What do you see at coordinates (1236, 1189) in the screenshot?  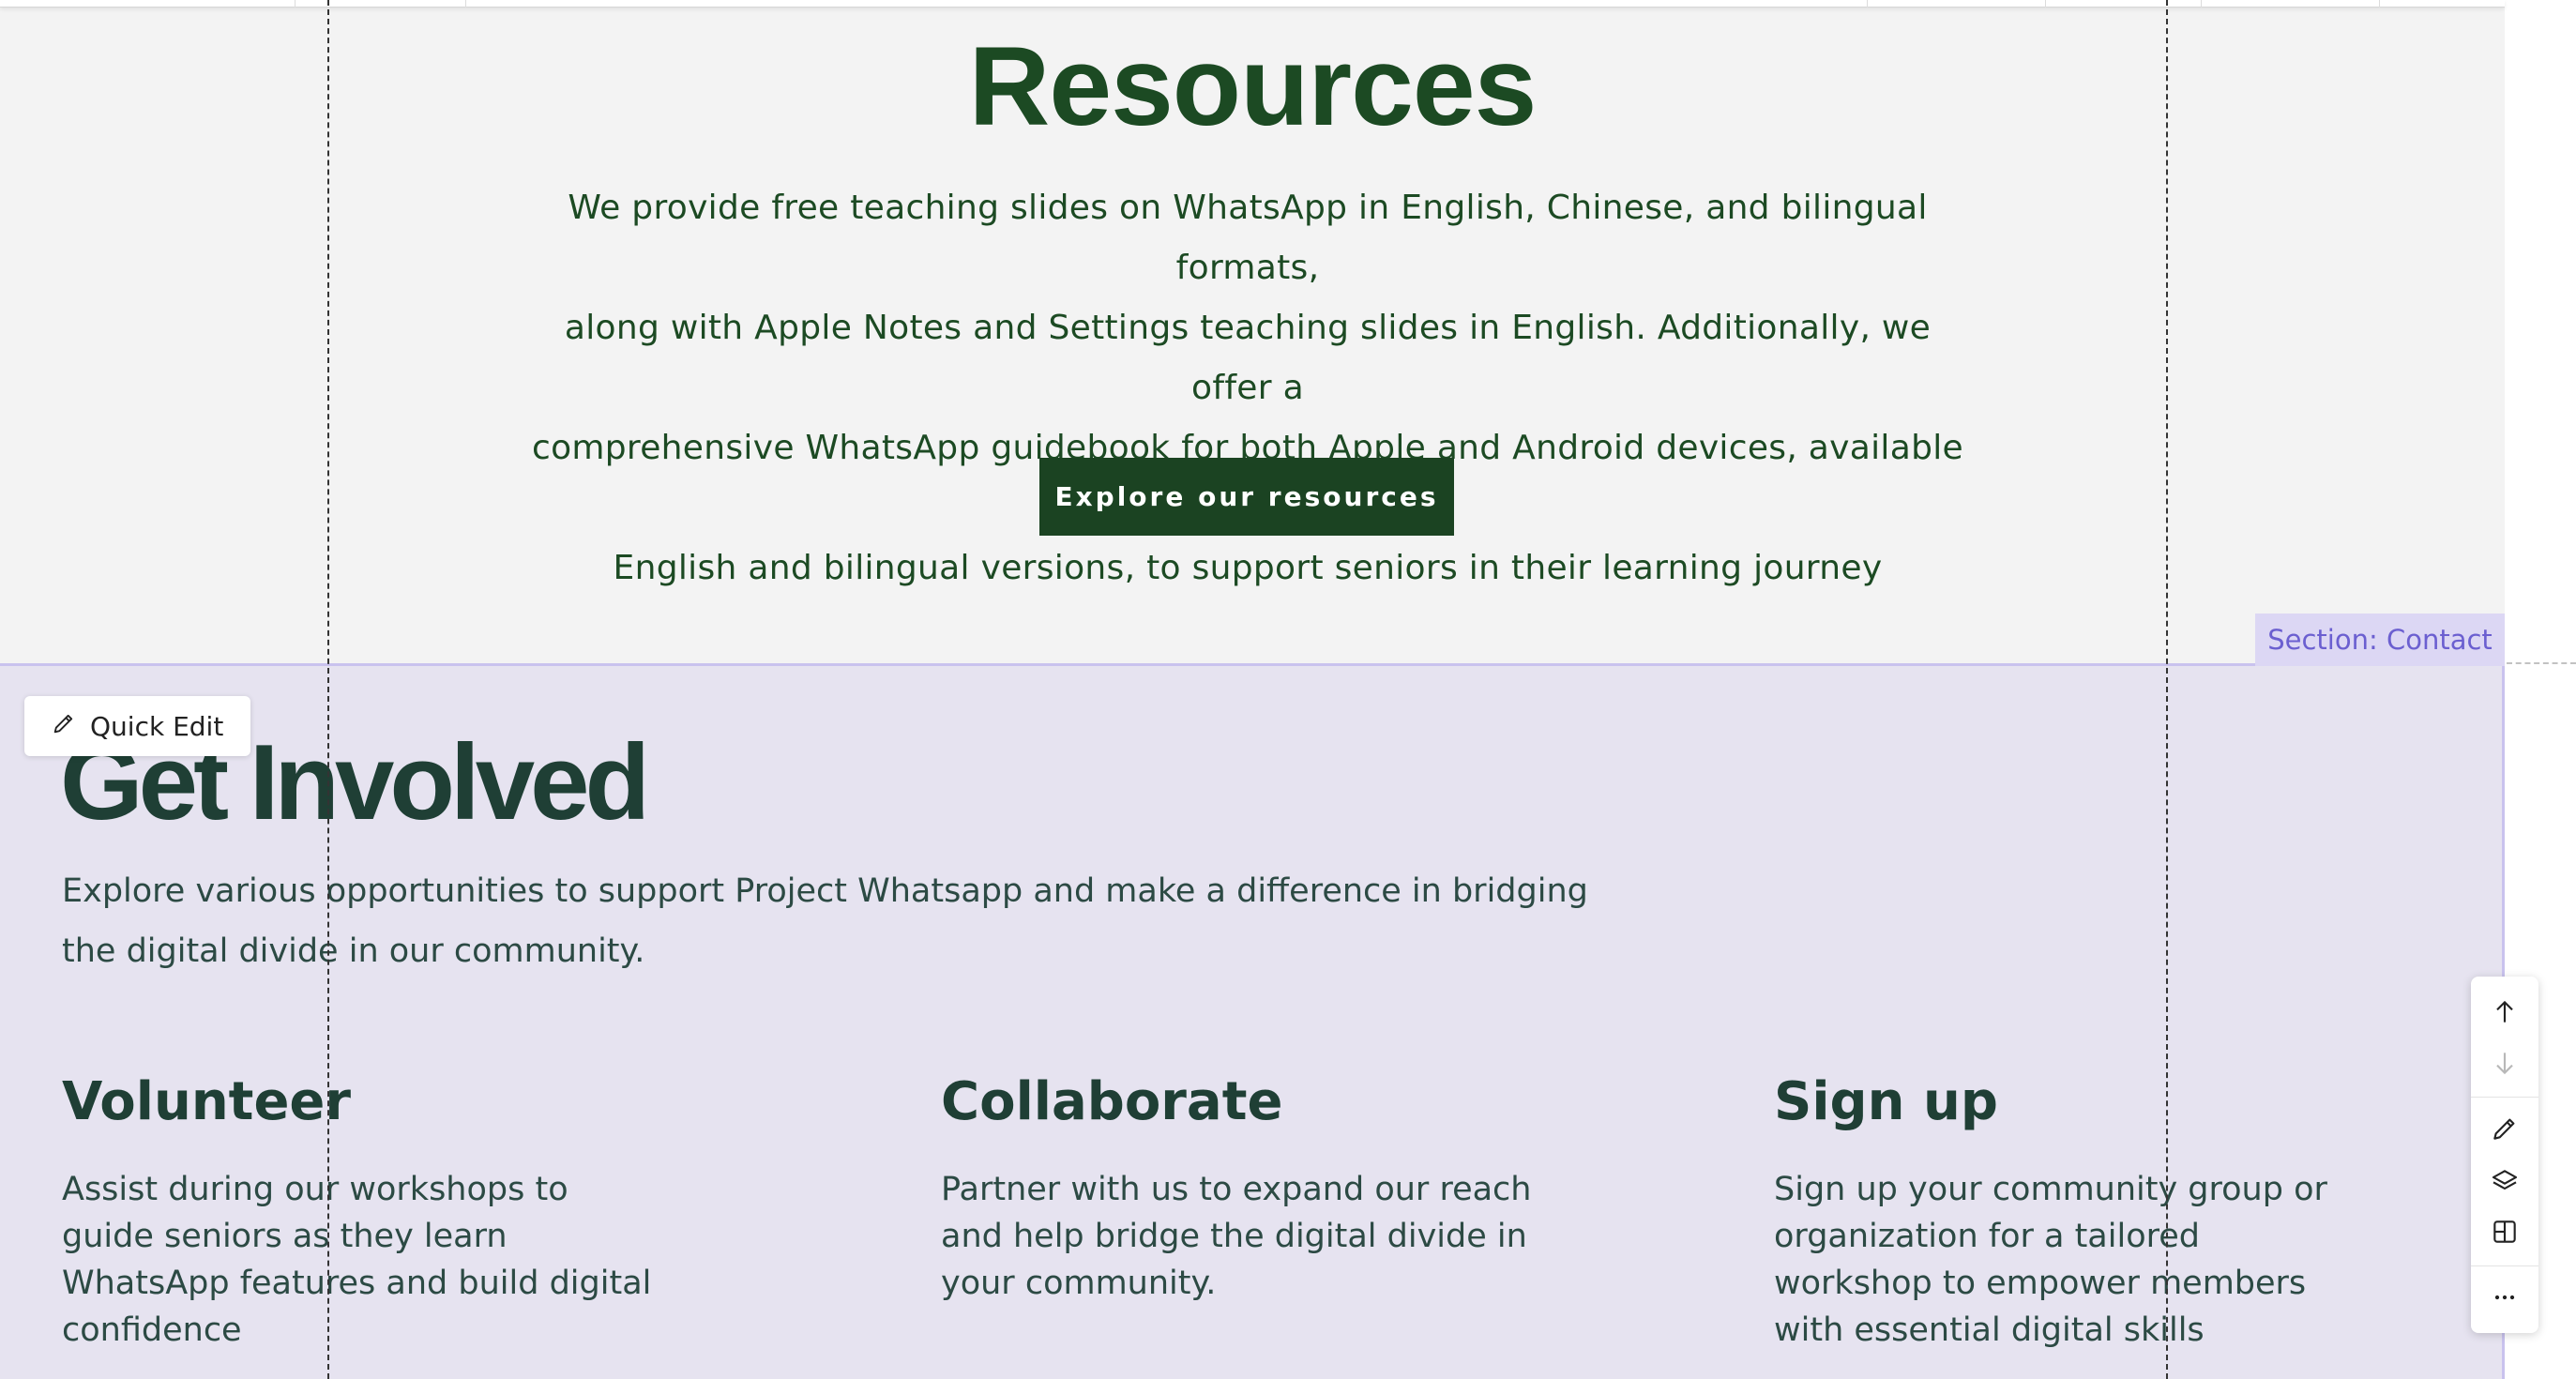 I see `collaborate-line: Partner with us to expand our reach` at bounding box center [1236, 1189].